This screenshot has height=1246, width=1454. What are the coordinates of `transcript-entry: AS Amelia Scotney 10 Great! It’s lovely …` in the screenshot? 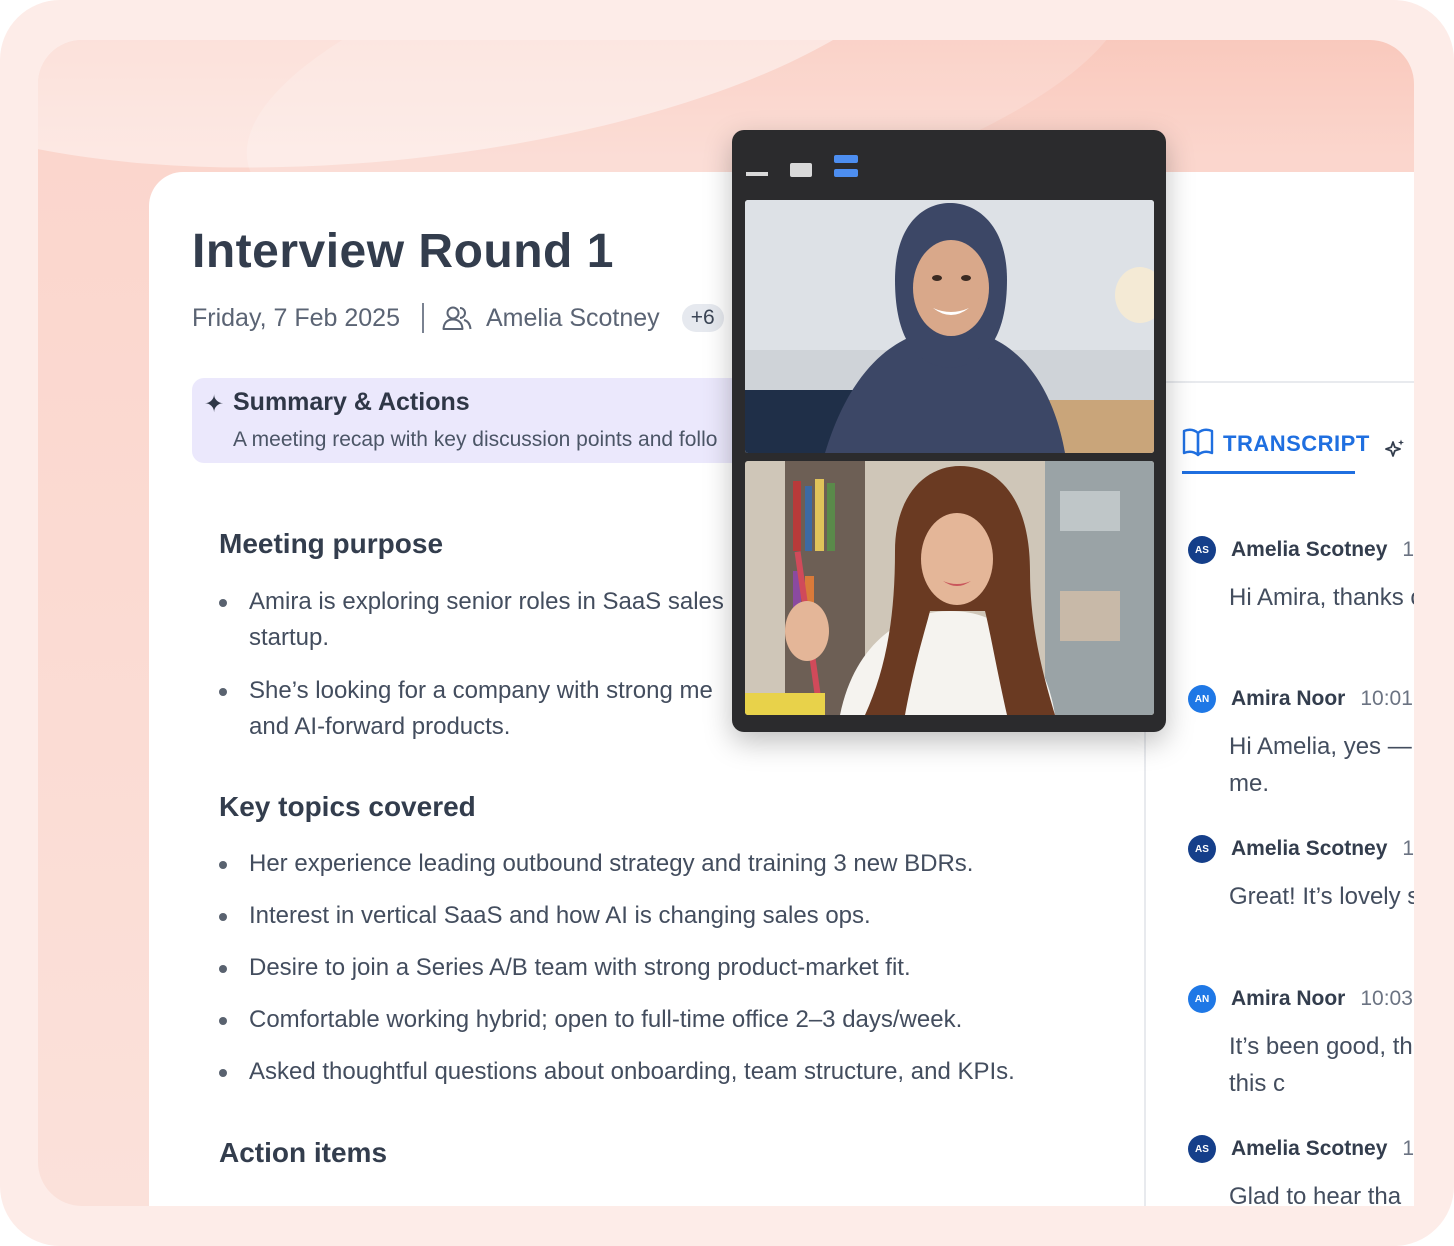 It's located at (1301, 874).